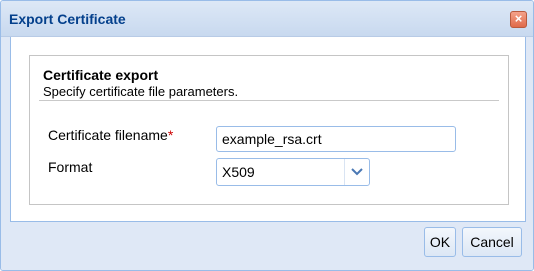 The height and width of the screenshot is (271, 534). I want to click on close-icon: ×, so click(518, 18).